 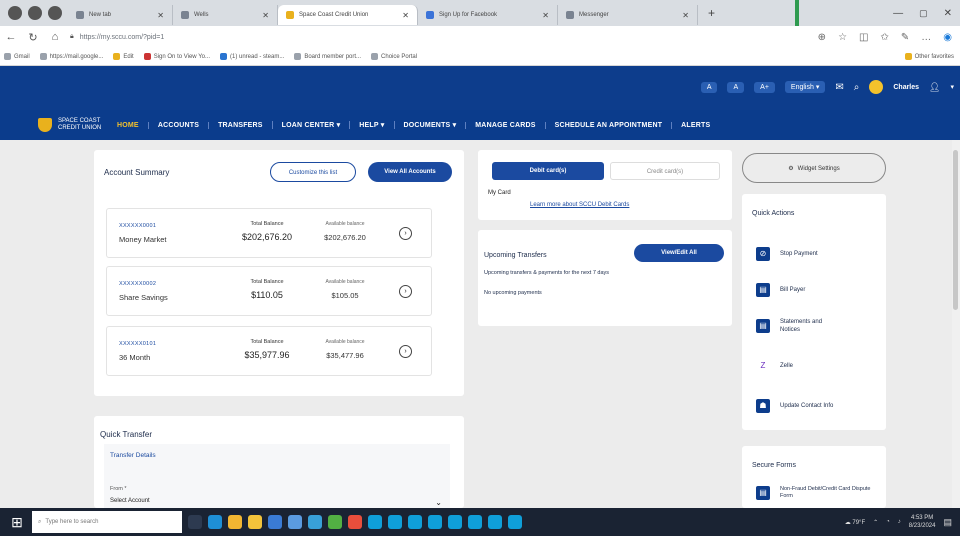 I want to click on notification-icon: ▤, so click(x=947, y=522).